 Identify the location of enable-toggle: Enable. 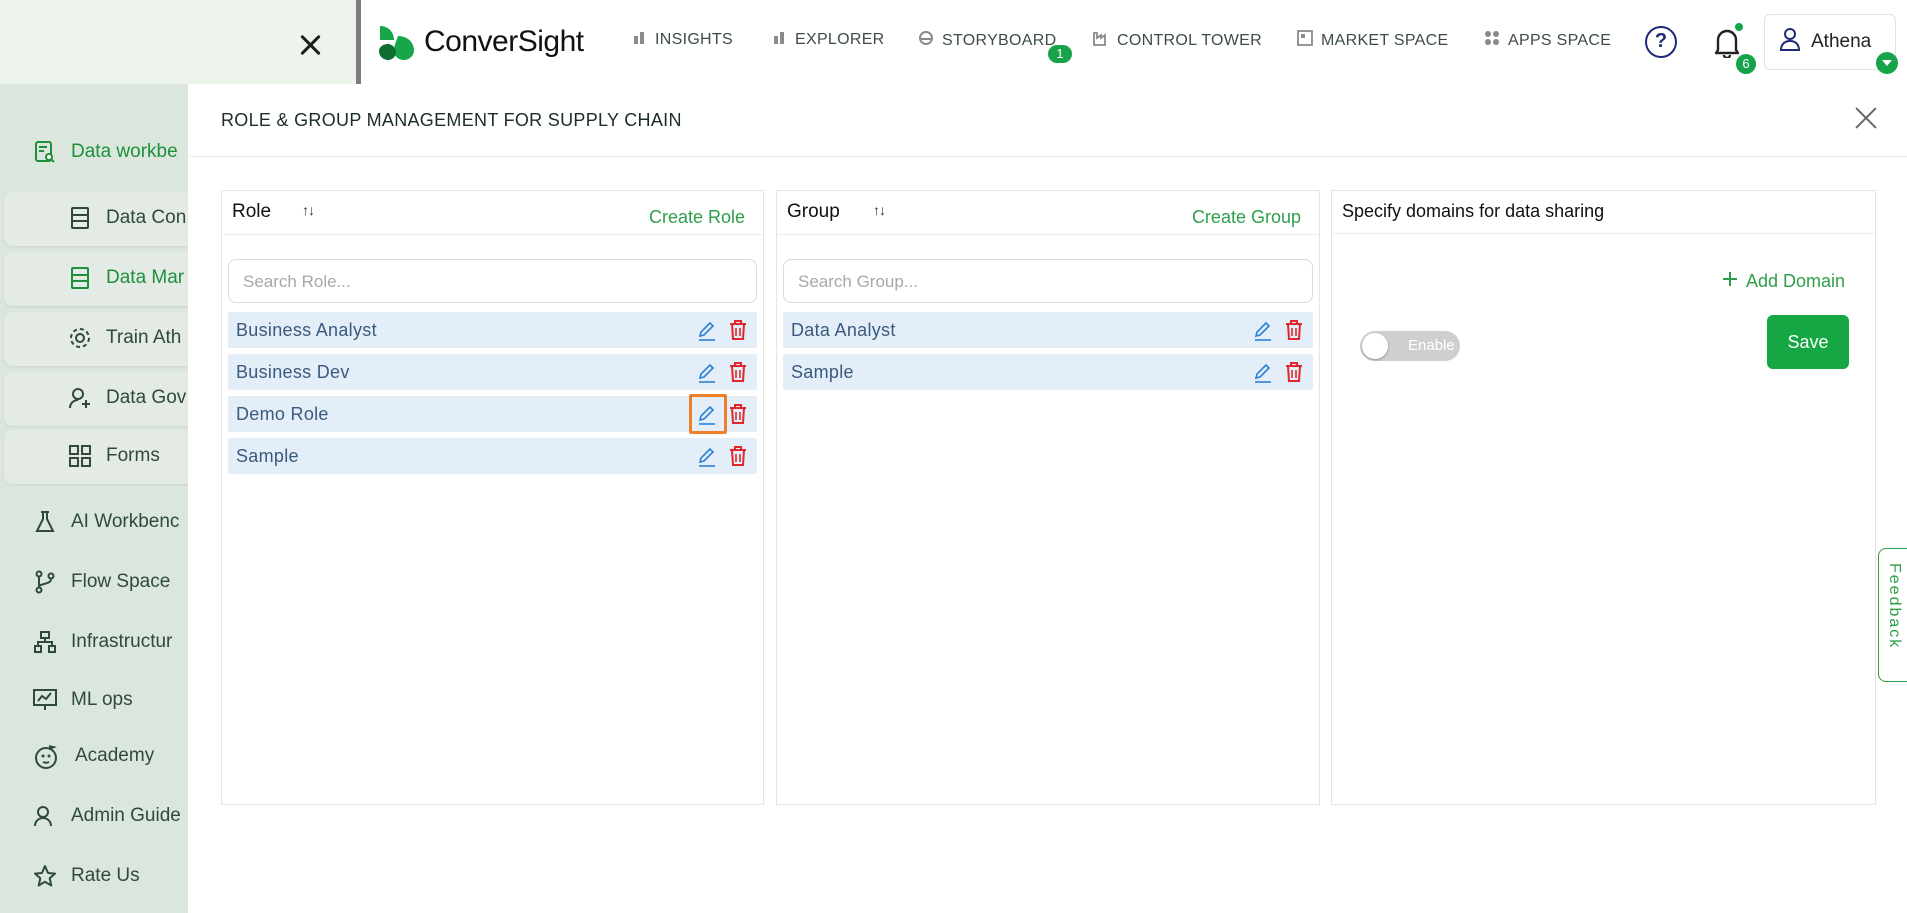
(1410, 346).